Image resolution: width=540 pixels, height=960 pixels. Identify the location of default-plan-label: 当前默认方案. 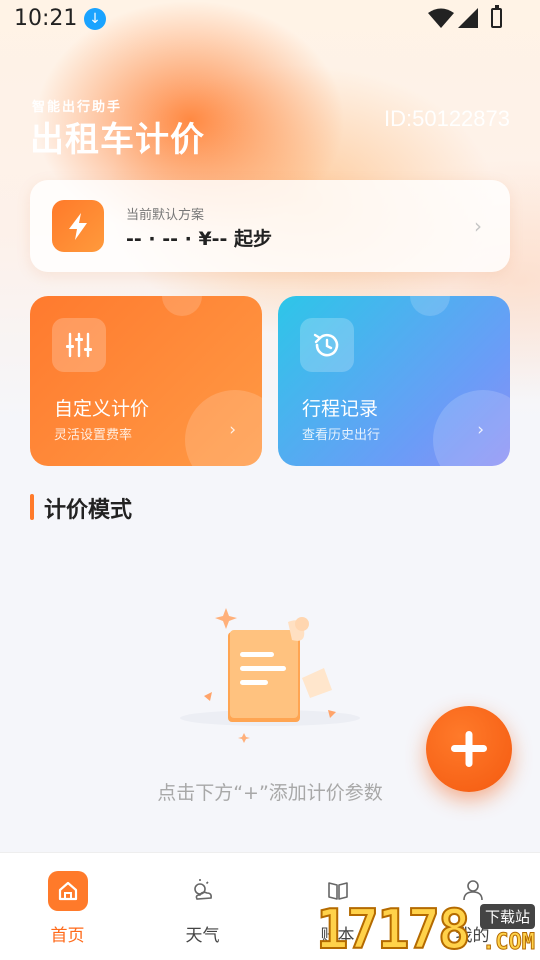
(165, 215).